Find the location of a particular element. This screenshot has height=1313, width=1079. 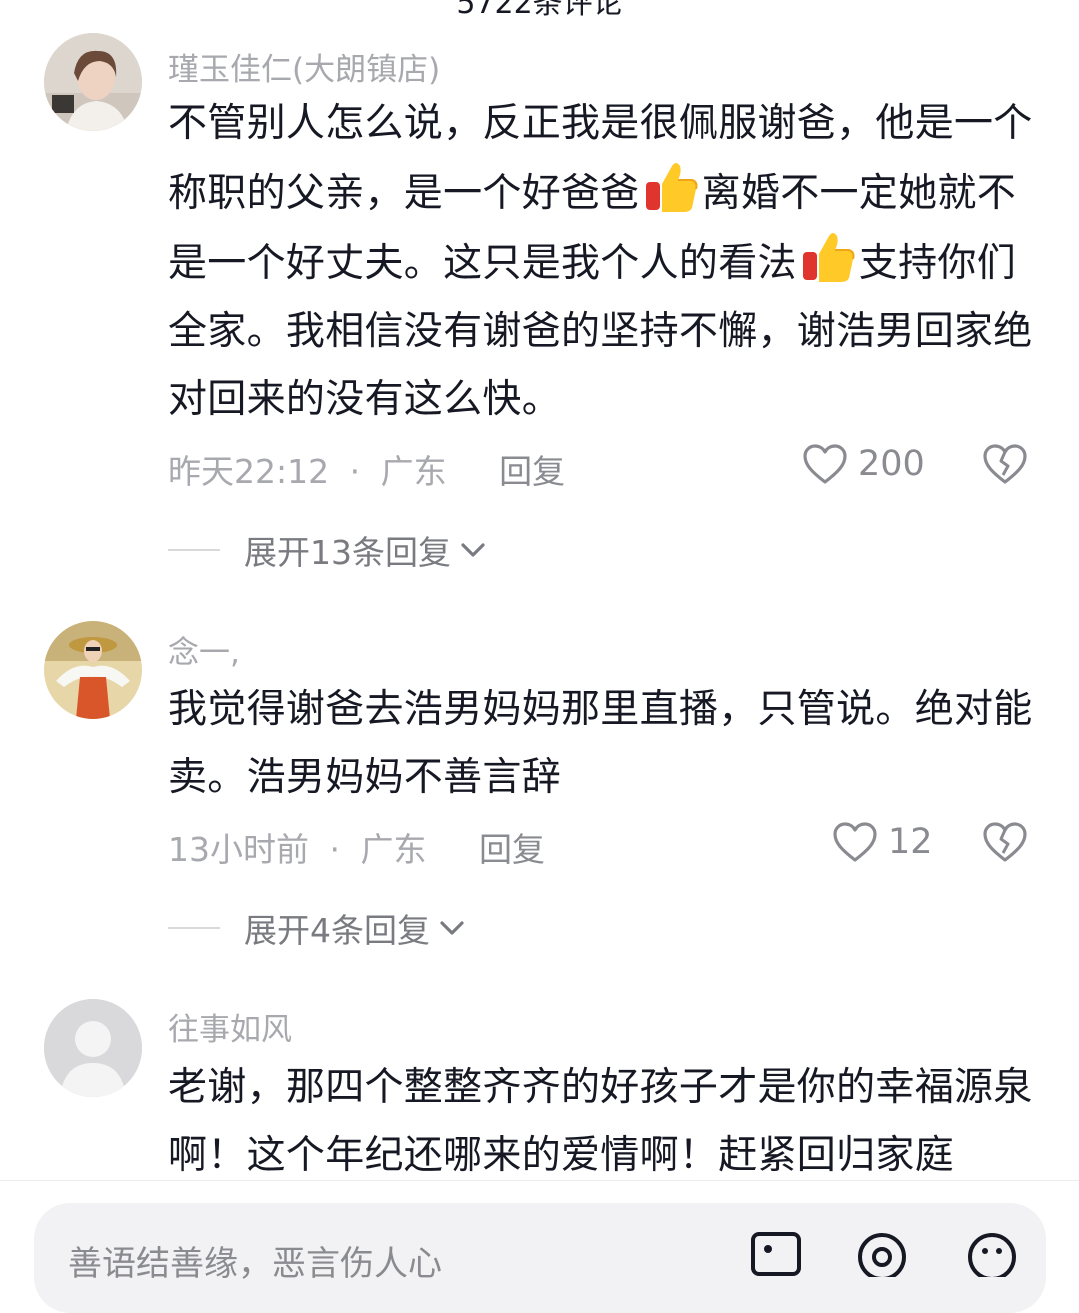

emoji-icon is located at coordinates (992, 1254).